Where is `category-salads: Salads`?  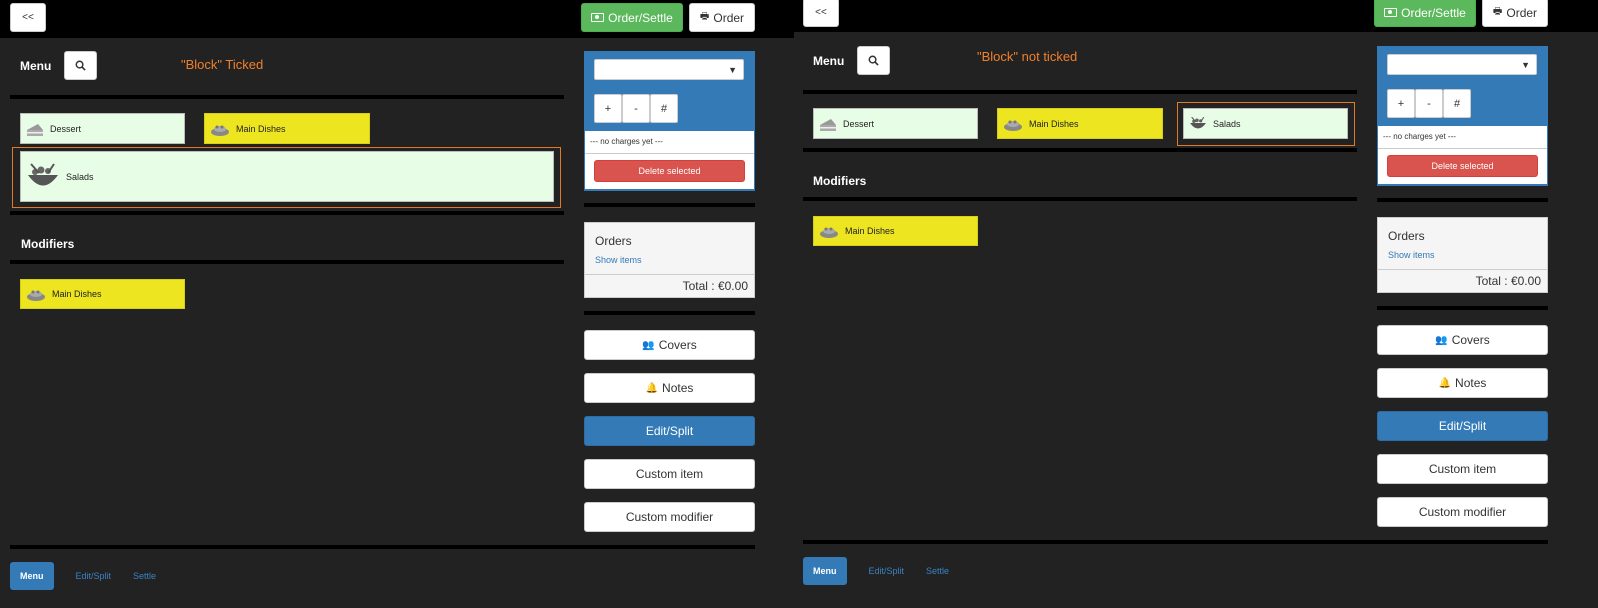
category-salads: Salads is located at coordinates (1265, 123).